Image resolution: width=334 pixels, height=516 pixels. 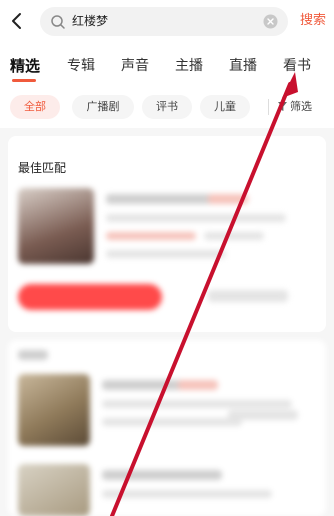 What do you see at coordinates (135, 66) in the screenshot?
I see `tab-sounds: 声音` at bounding box center [135, 66].